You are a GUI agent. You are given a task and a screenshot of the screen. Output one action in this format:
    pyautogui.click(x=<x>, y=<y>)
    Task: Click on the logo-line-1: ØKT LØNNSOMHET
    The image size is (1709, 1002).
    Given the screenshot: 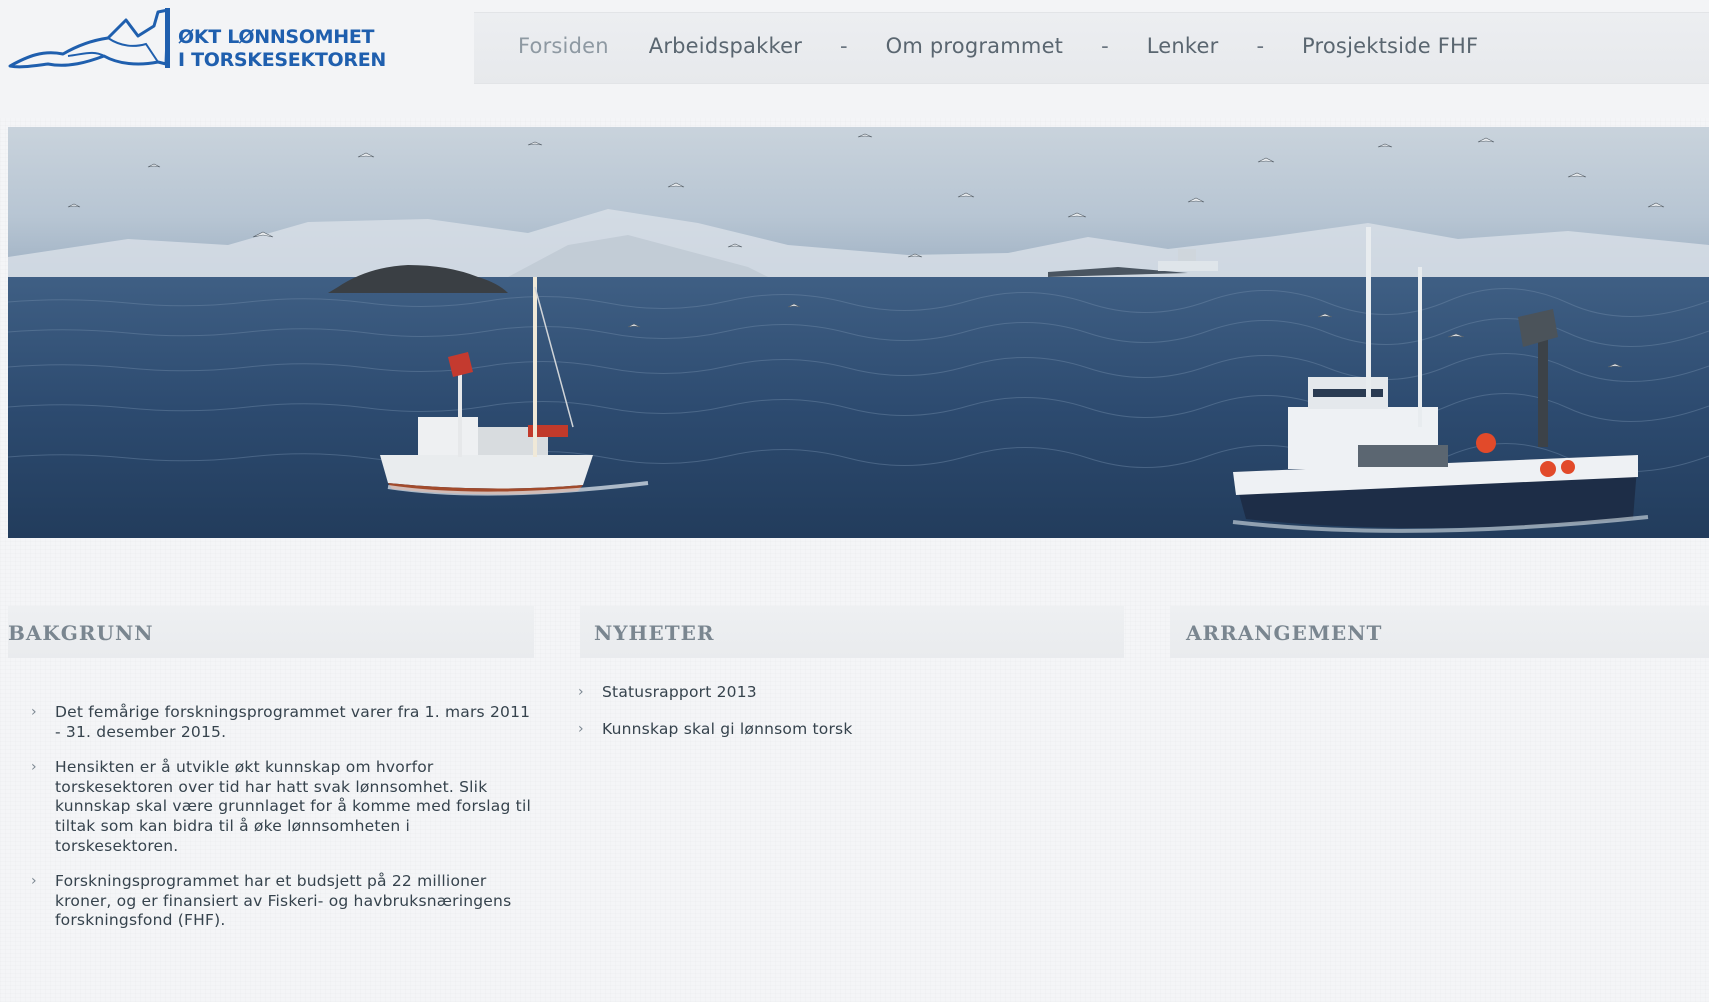 What is the action you would take?
    pyautogui.click(x=276, y=37)
    